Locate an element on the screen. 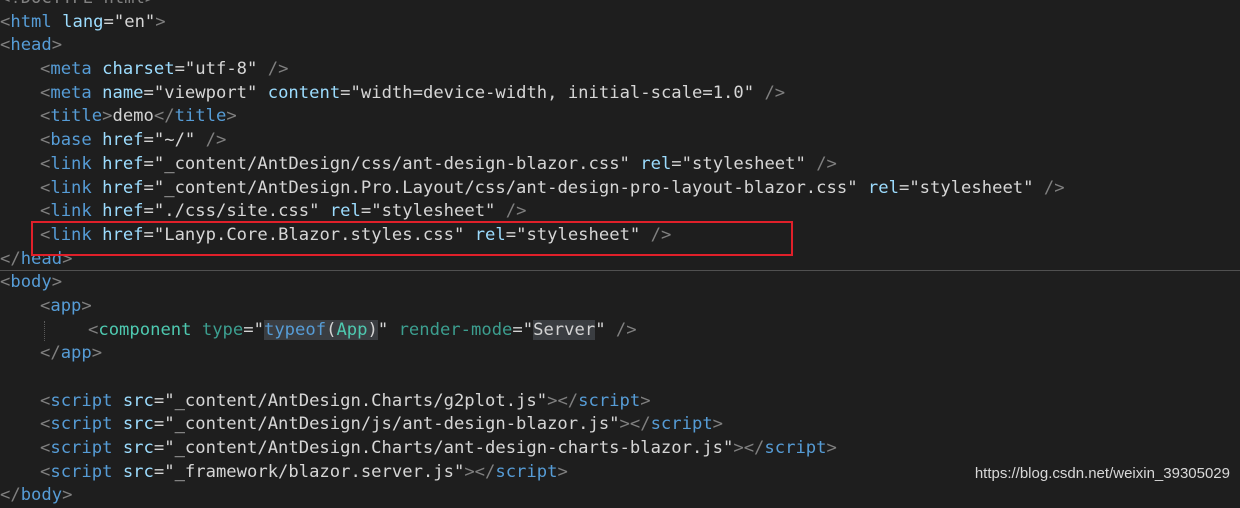 This screenshot has height=508, width=1240. charset-value: "utf-8" is located at coordinates (221, 69).